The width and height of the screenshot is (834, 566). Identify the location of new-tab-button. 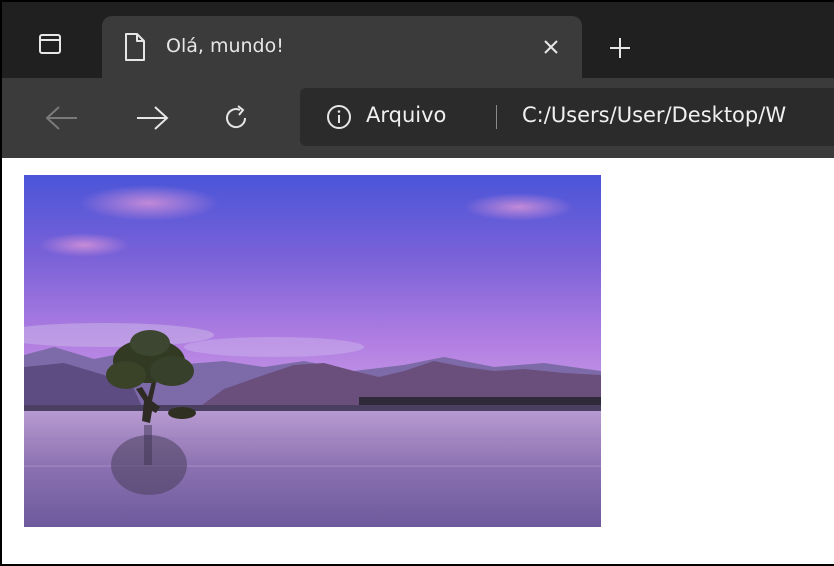
(620, 48).